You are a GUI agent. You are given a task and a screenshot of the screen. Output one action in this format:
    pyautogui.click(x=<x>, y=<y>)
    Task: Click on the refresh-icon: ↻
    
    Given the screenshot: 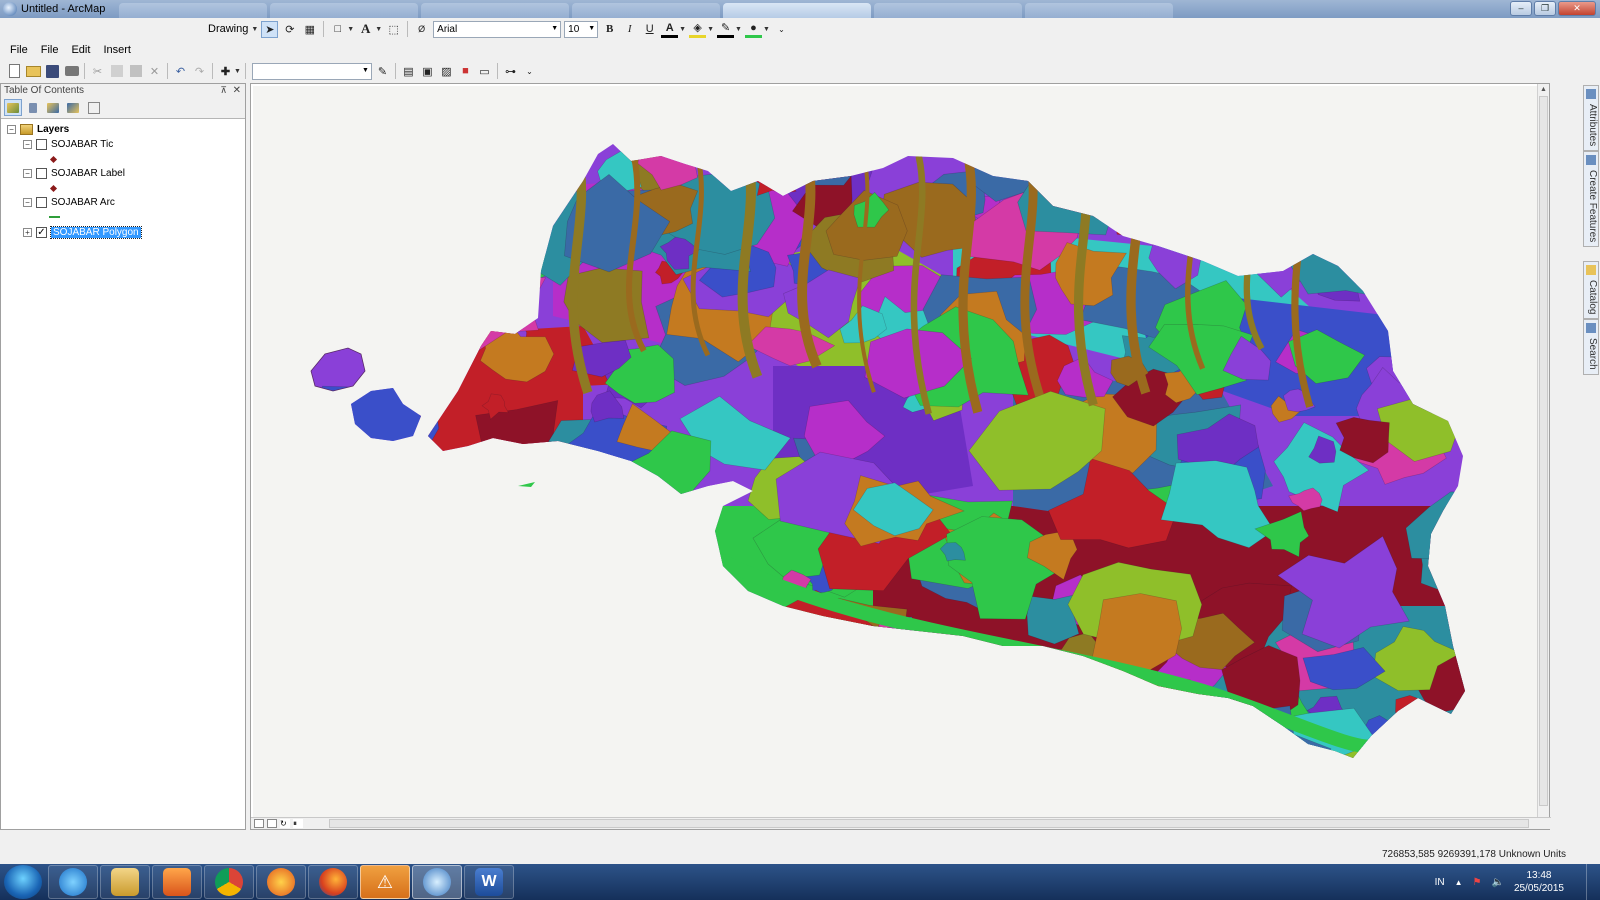 What is the action you would take?
    pyautogui.click(x=285, y=823)
    